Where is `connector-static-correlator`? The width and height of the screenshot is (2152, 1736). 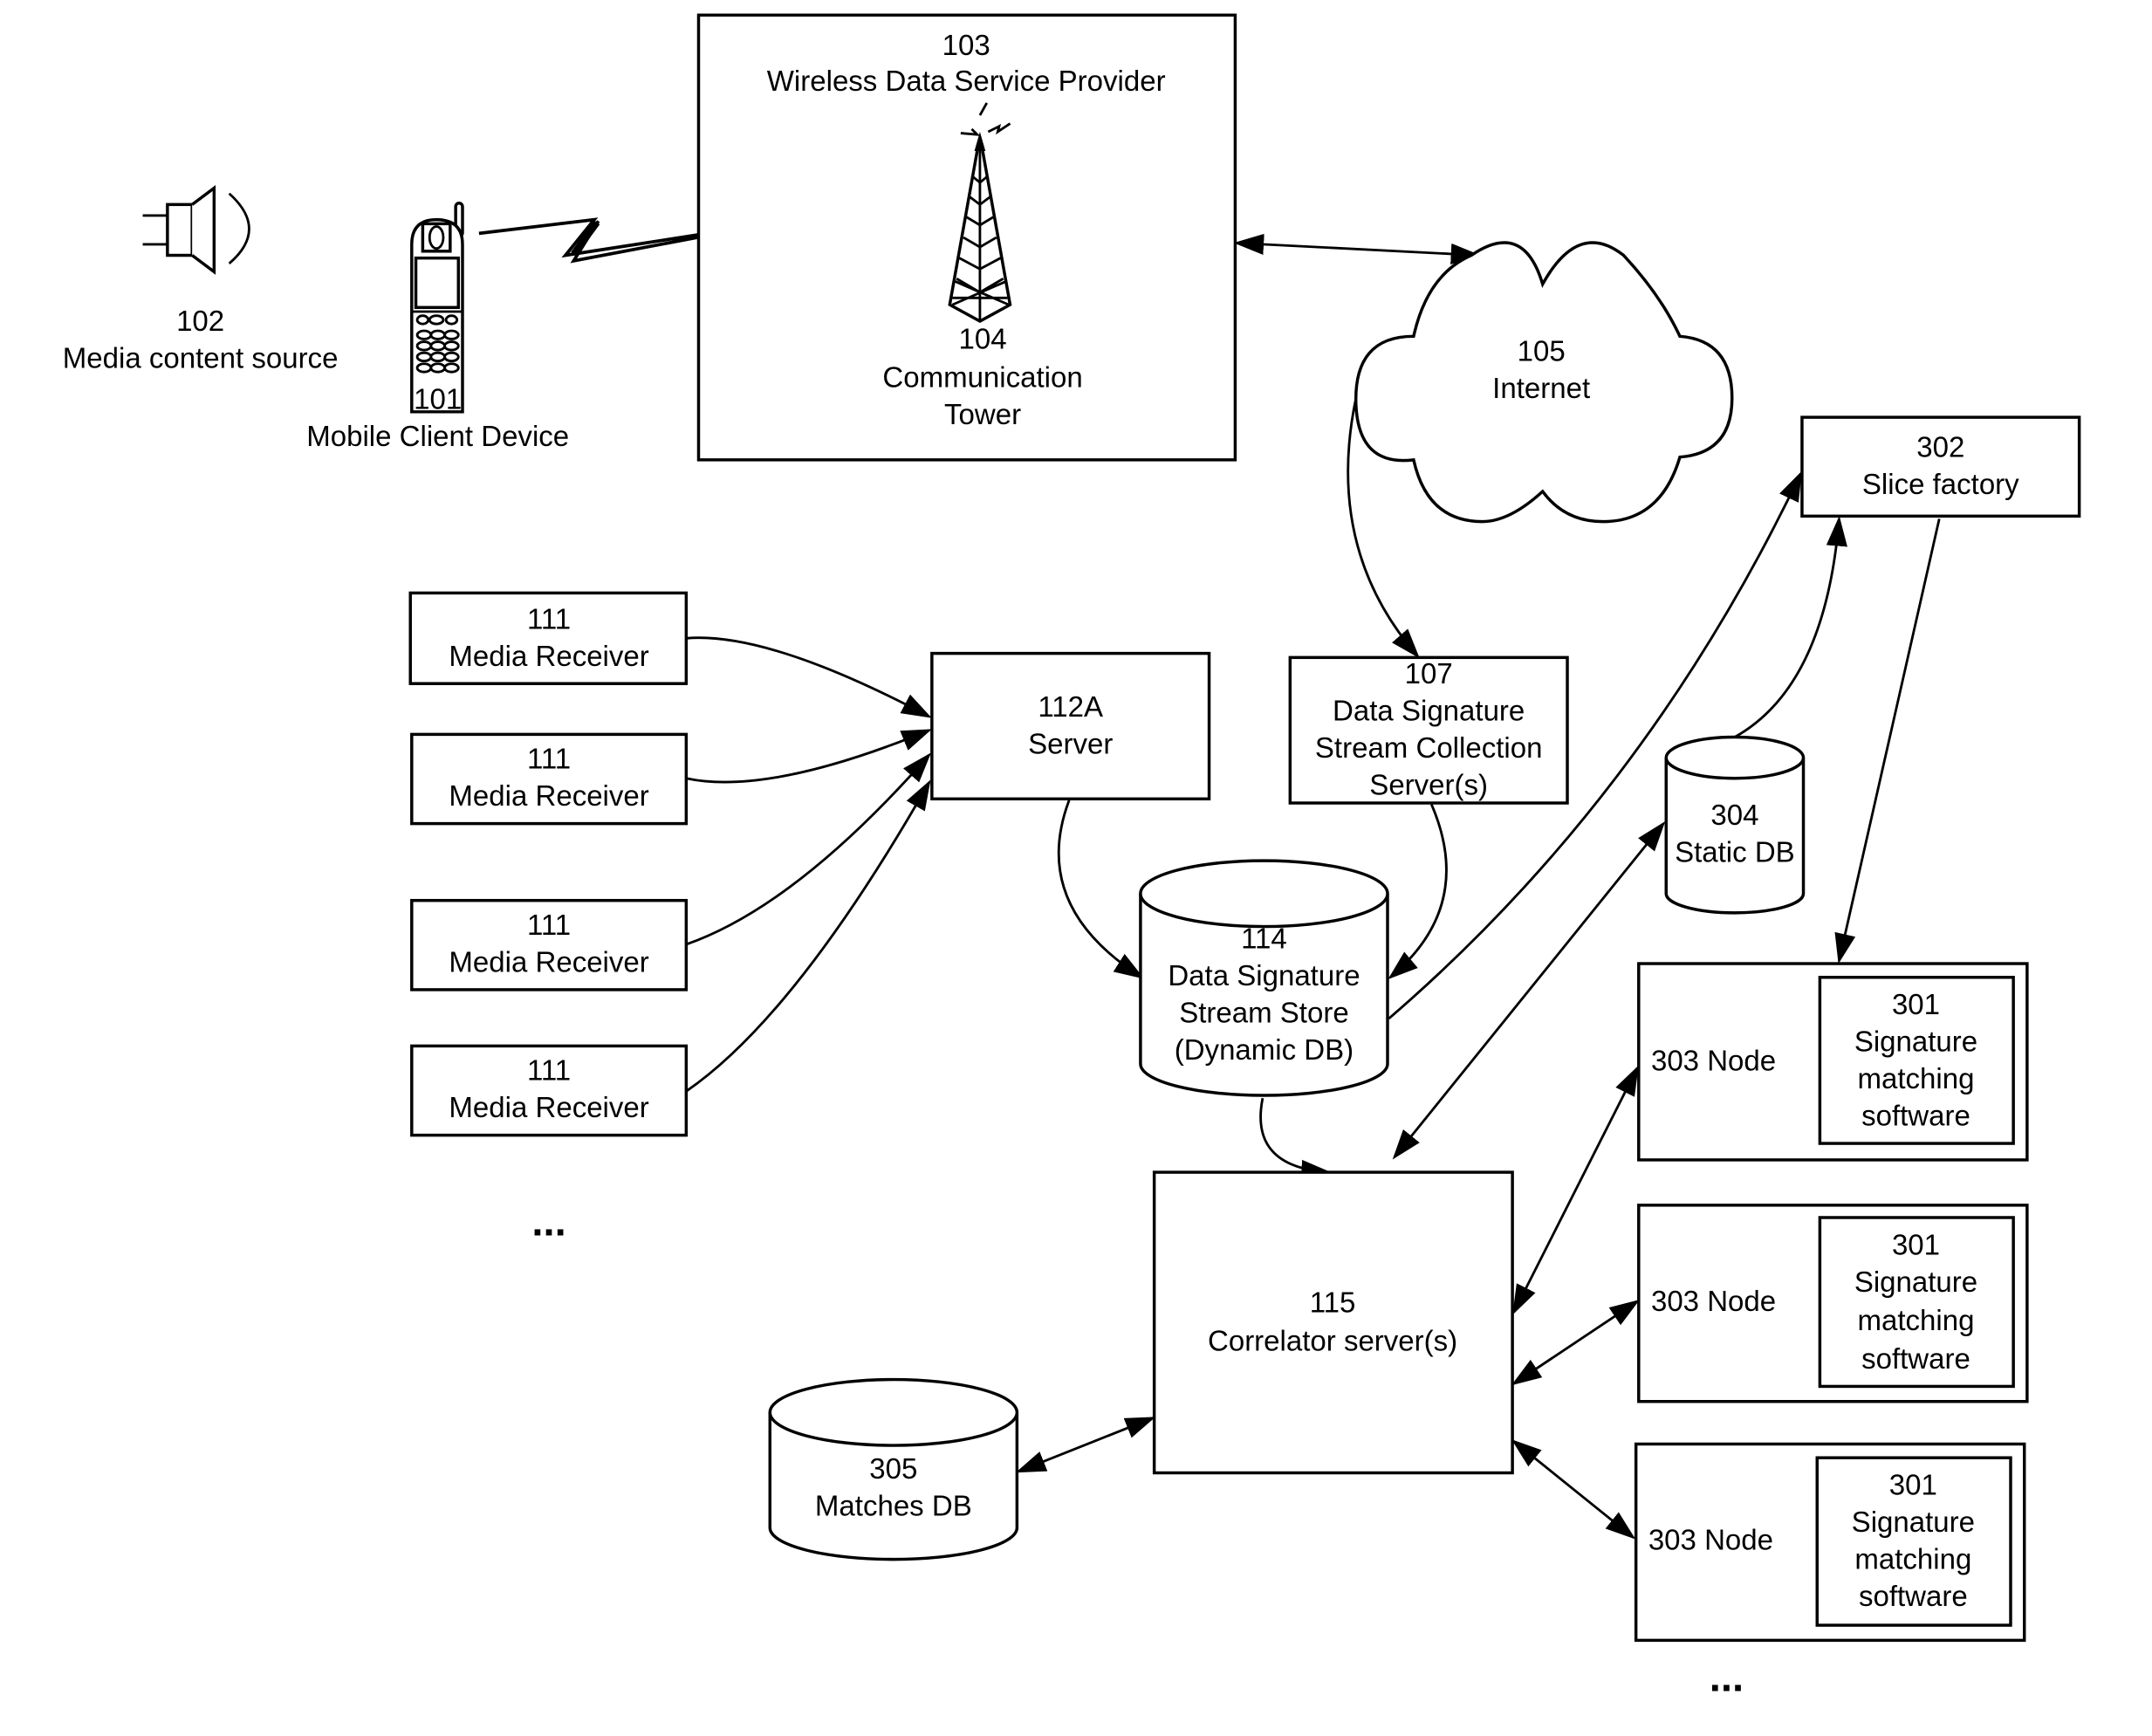 connector-static-correlator is located at coordinates (1529, 990).